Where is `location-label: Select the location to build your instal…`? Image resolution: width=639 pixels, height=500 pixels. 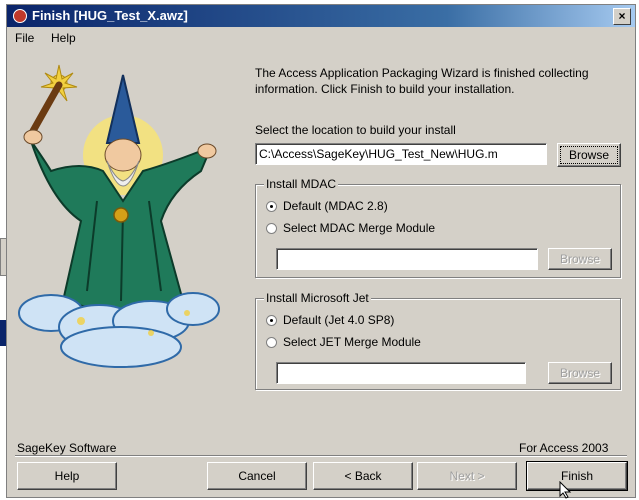 location-label: Select the location to build your instal… is located at coordinates (355, 130).